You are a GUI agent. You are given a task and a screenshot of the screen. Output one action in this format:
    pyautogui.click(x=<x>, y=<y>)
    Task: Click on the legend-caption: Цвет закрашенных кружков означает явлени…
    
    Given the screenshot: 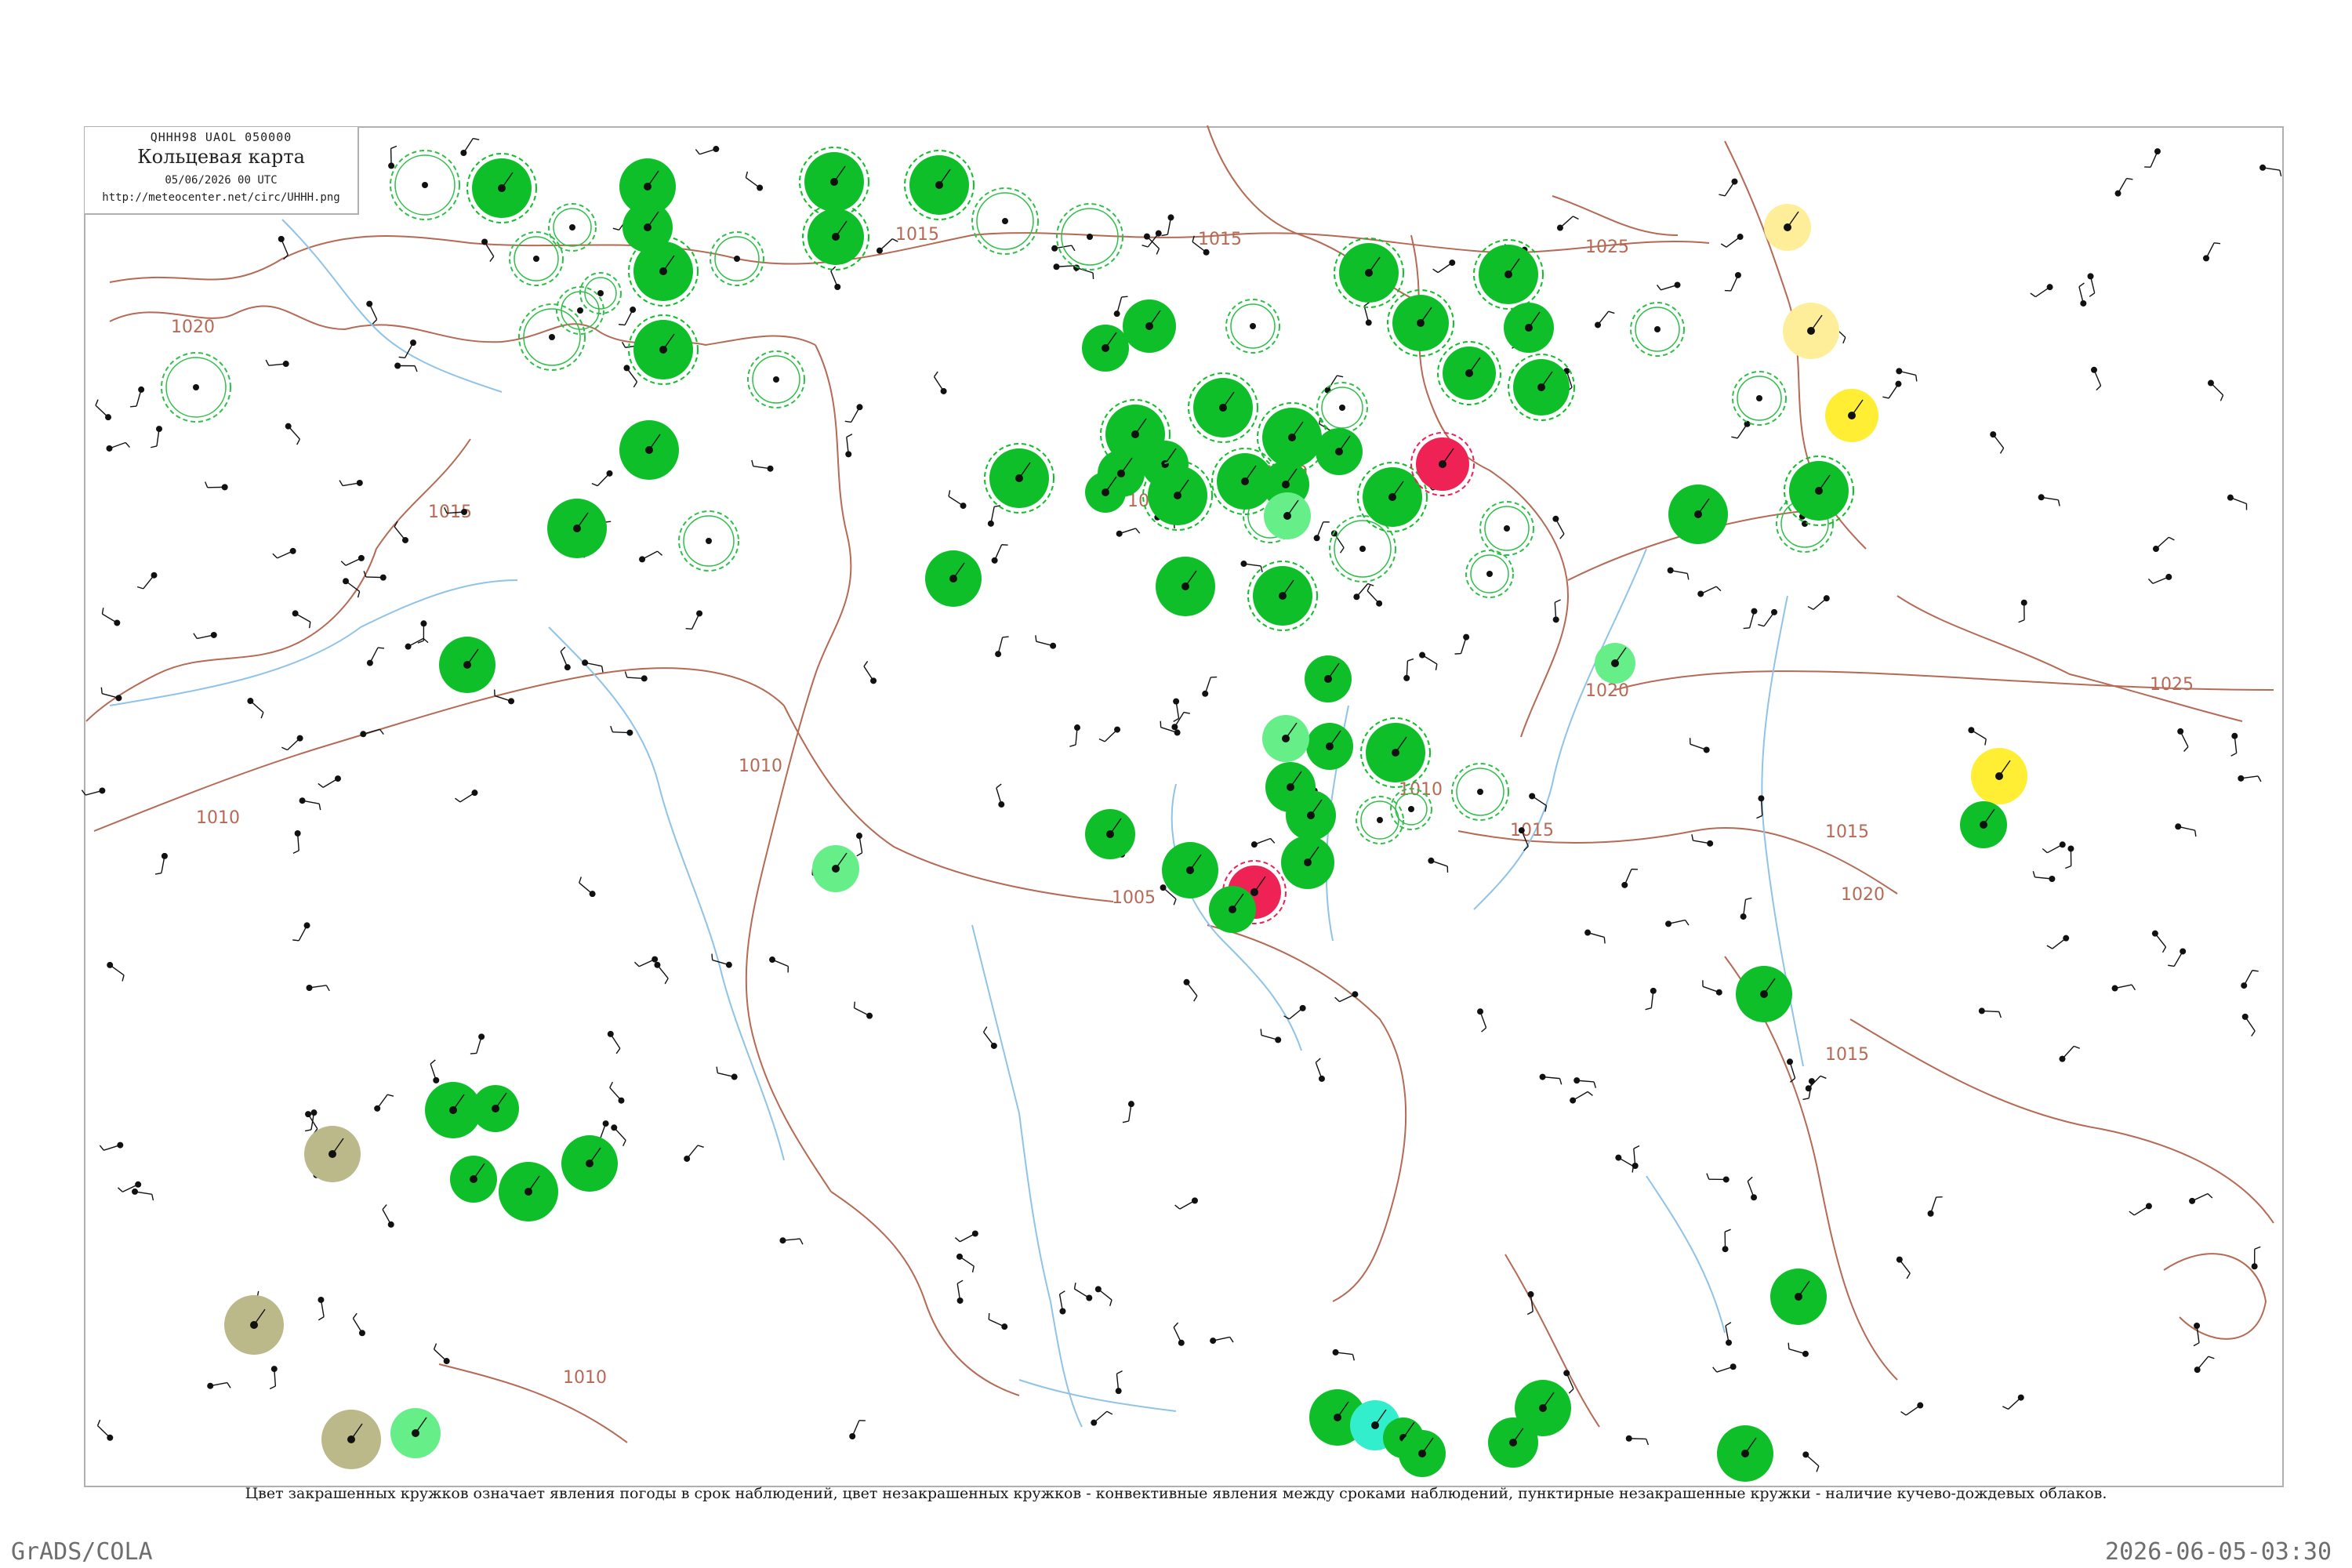 What is the action you would take?
    pyautogui.click(x=1176, y=1493)
    